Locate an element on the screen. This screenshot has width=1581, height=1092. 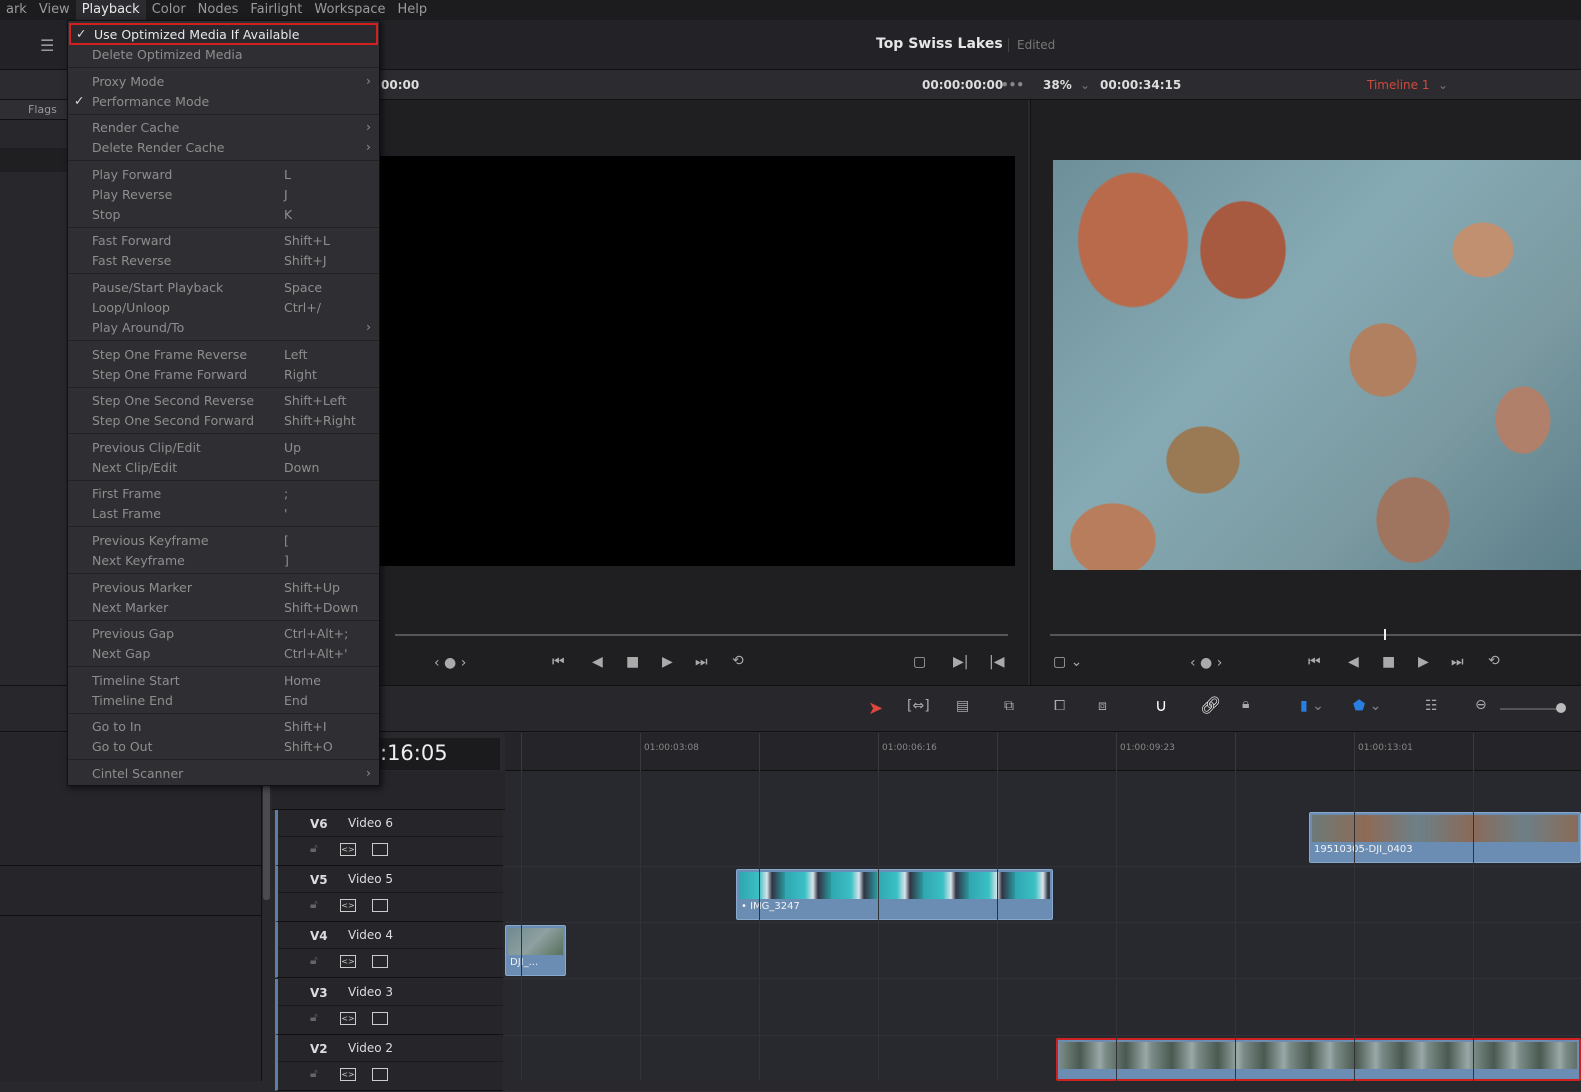
menu-item-last-frame: Last Frame ' is located at coordinates (223, 513).